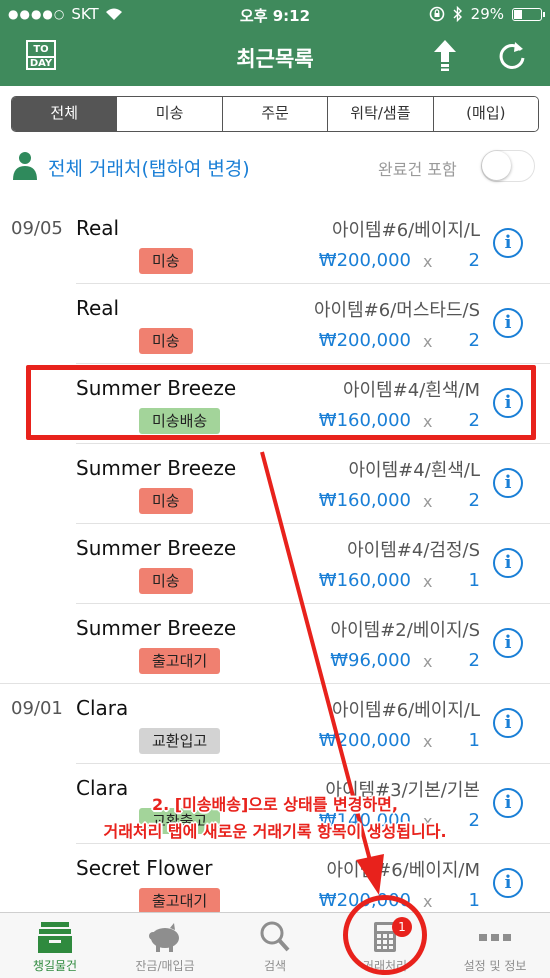  Describe the element at coordinates (403, 870) in the screenshot. I see `row-item: 아이템#6/베이지/M` at that location.